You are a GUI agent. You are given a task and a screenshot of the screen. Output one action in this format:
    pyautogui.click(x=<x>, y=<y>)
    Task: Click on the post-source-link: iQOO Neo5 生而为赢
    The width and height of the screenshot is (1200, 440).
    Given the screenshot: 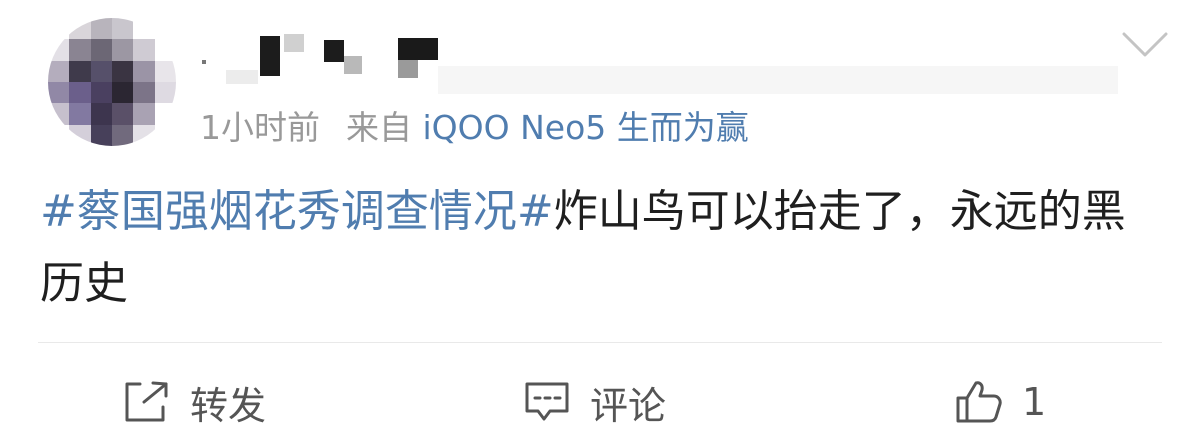 What is the action you would take?
    pyautogui.click(x=586, y=127)
    